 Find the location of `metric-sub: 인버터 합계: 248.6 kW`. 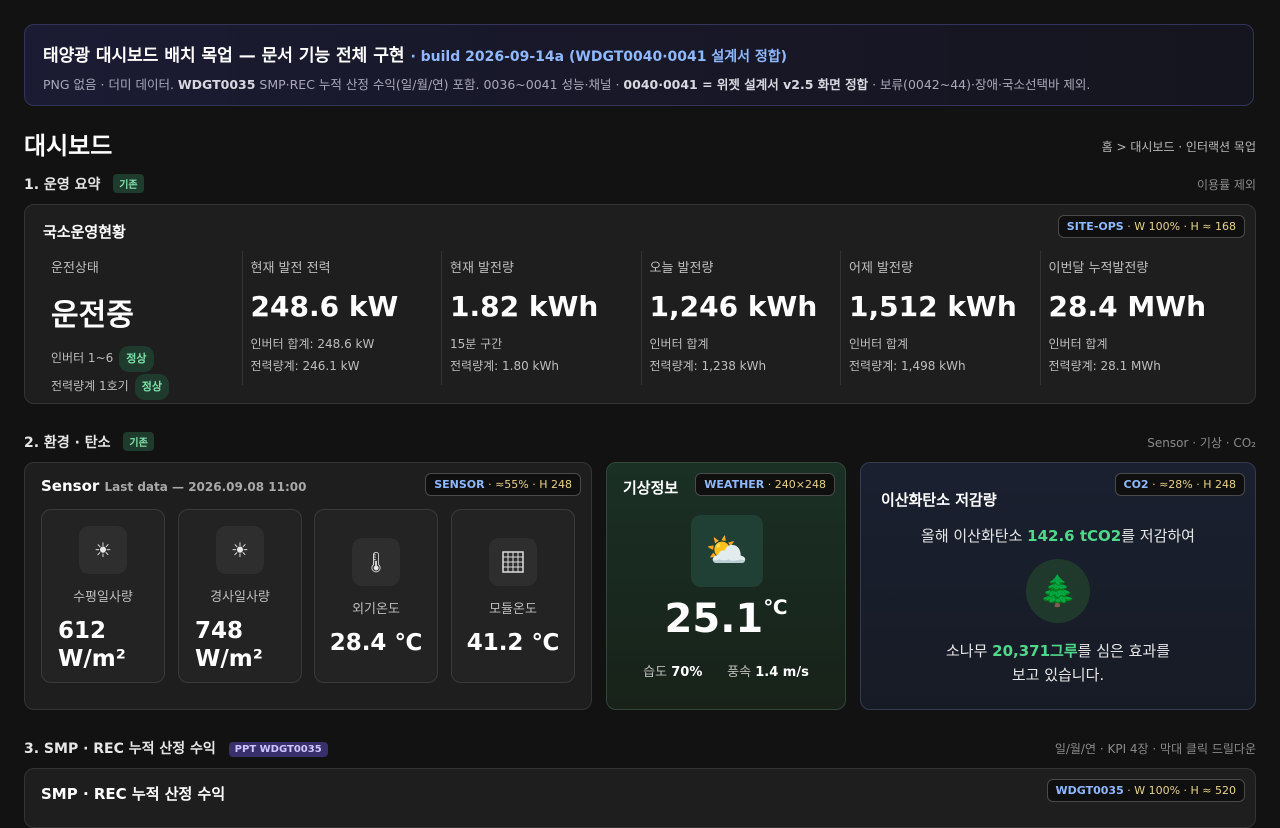

metric-sub: 인버터 합계: 248.6 kW is located at coordinates (312, 344).